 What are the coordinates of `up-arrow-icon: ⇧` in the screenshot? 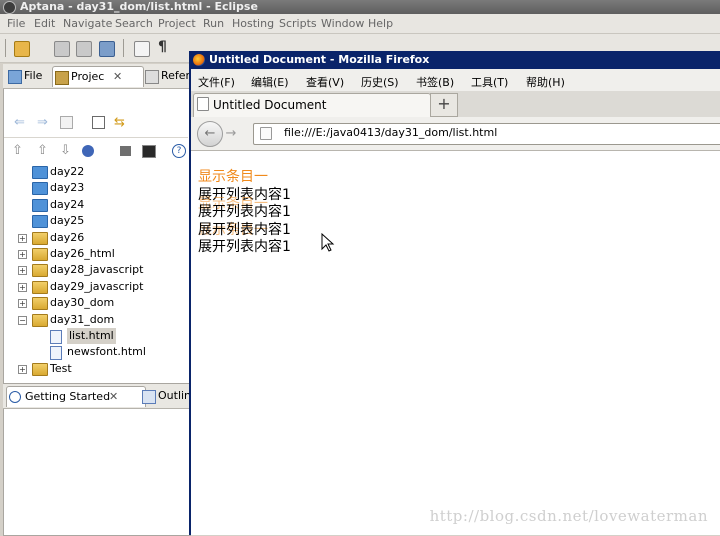 It's located at (17, 150).